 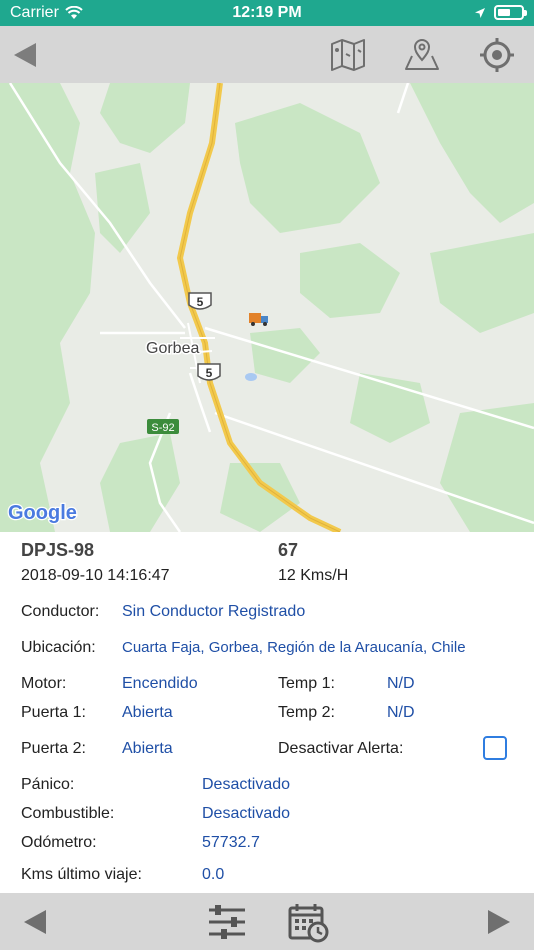 I want to click on panico-label: Pánico:, so click(x=48, y=784).